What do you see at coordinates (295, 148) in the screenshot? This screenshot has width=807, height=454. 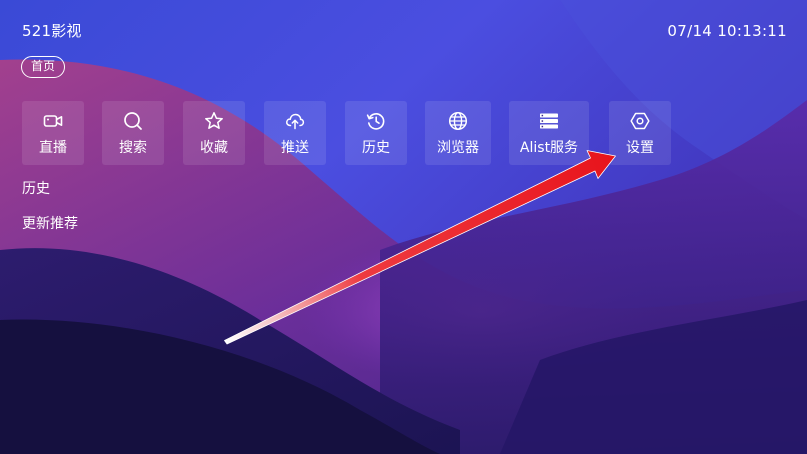 I see `nav-item-label: 推送` at bounding box center [295, 148].